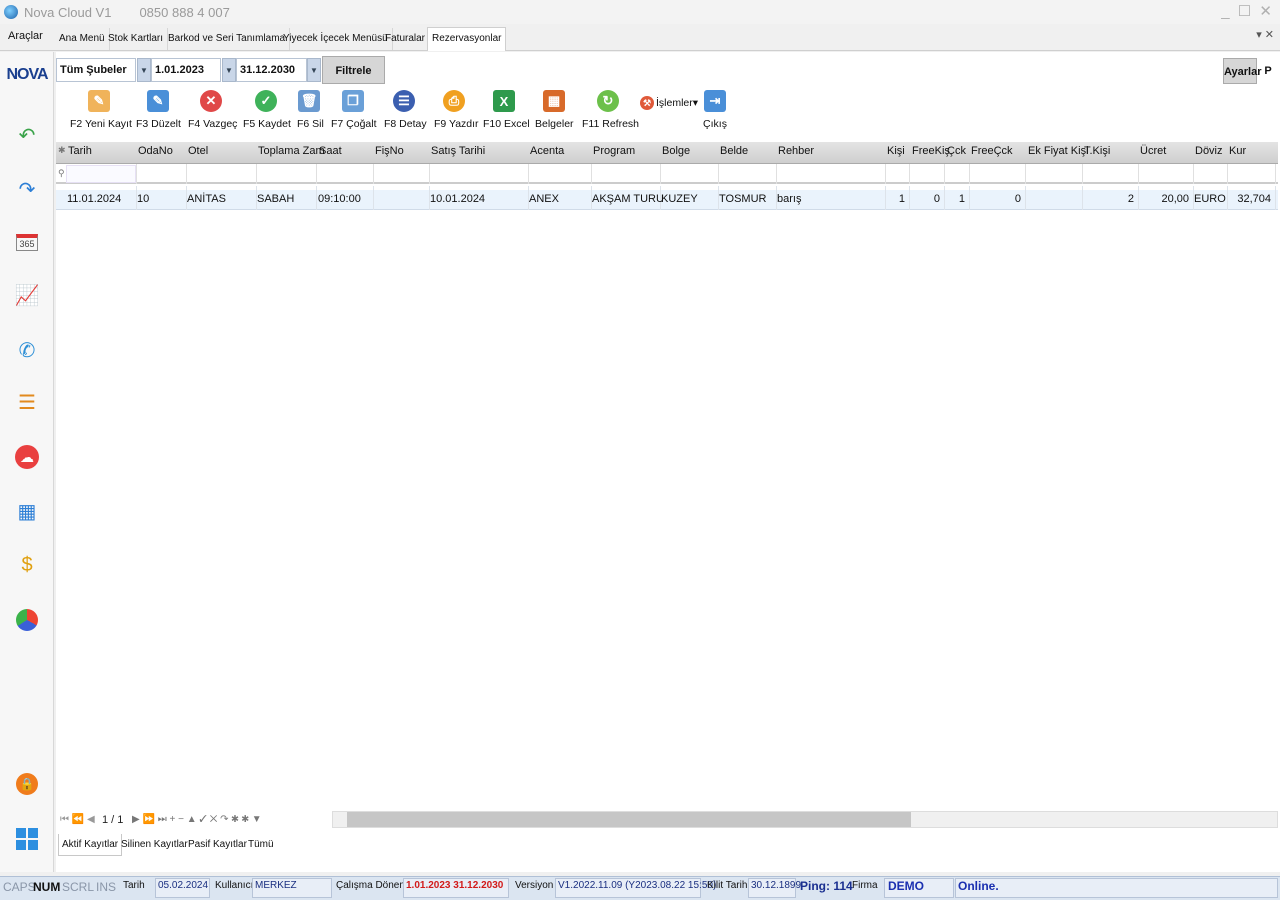 Image resolution: width=1280 pixels, height=900 pixels. Describe the element at coordinates (155, 151) in the screenshot. I see `column-header: OdaNo` at that location.